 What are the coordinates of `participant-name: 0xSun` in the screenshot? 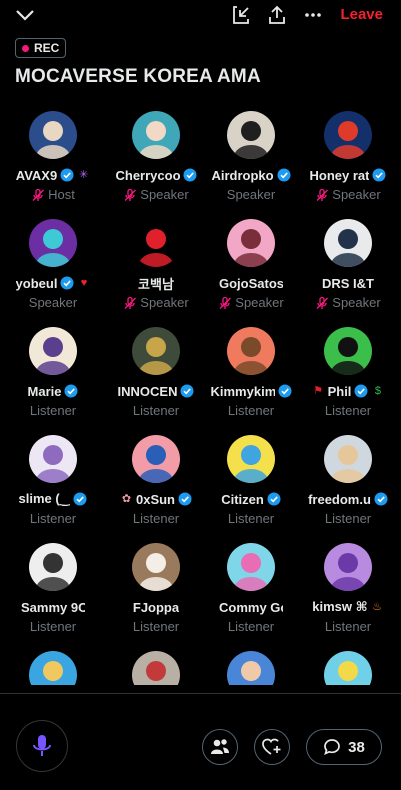 It's located at (155, 499).